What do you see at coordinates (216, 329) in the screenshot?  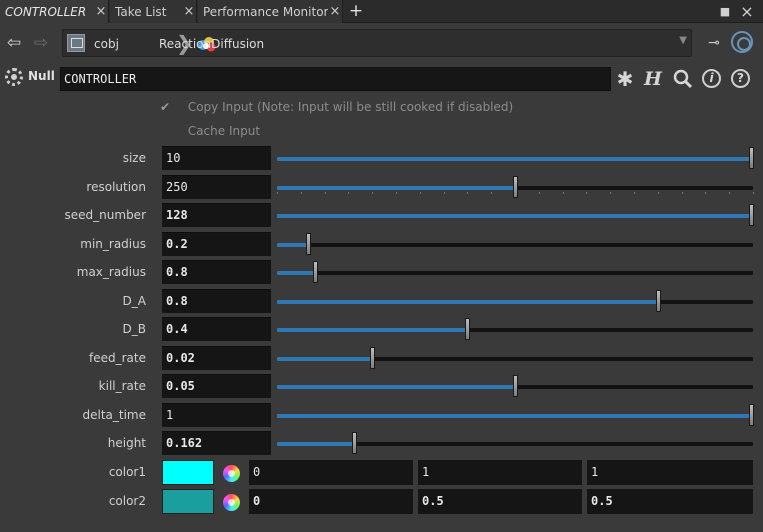 I see `param-value-field: 0.4` at bounding box center [216, 329].